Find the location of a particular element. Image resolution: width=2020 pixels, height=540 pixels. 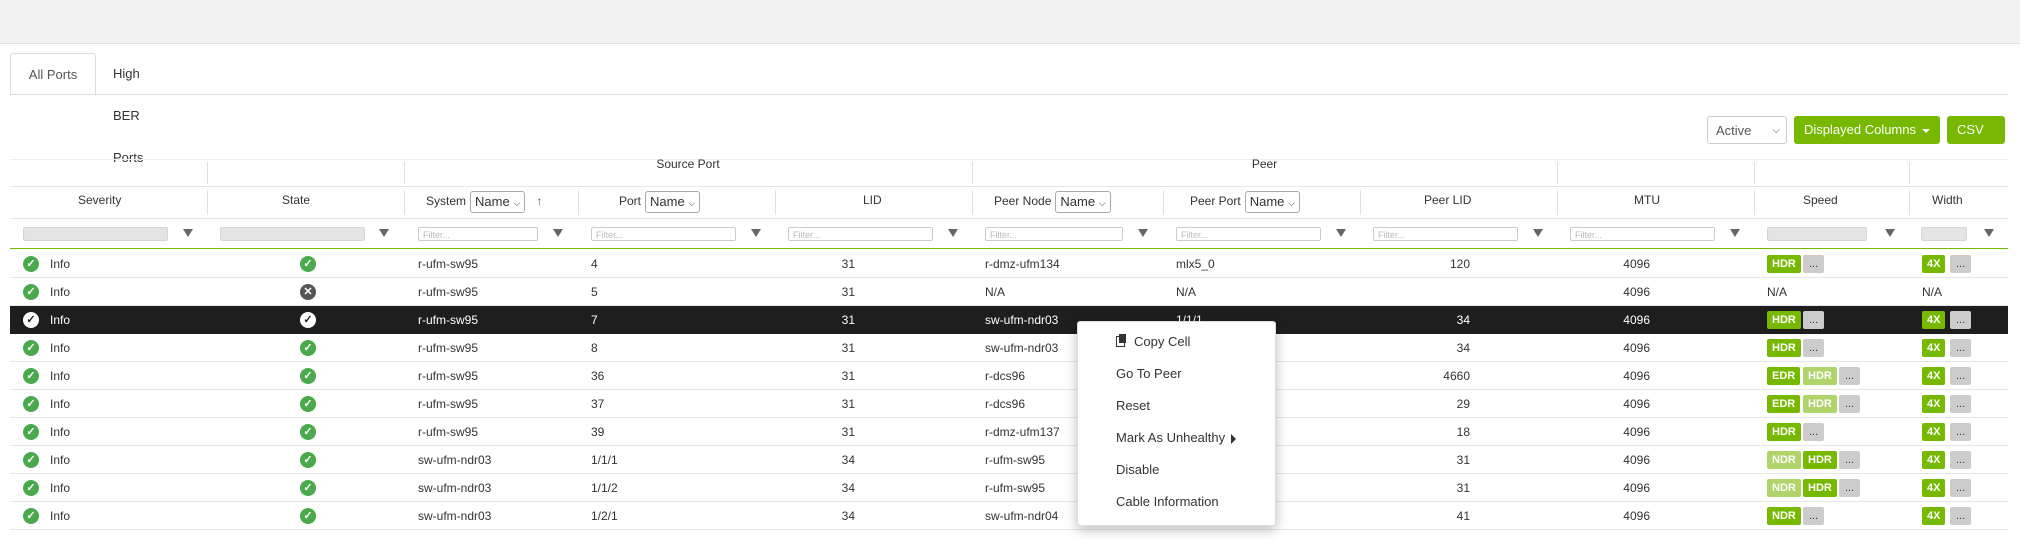

menu-item-cable-information: Cable Information is located at coordinates (1167, 501).